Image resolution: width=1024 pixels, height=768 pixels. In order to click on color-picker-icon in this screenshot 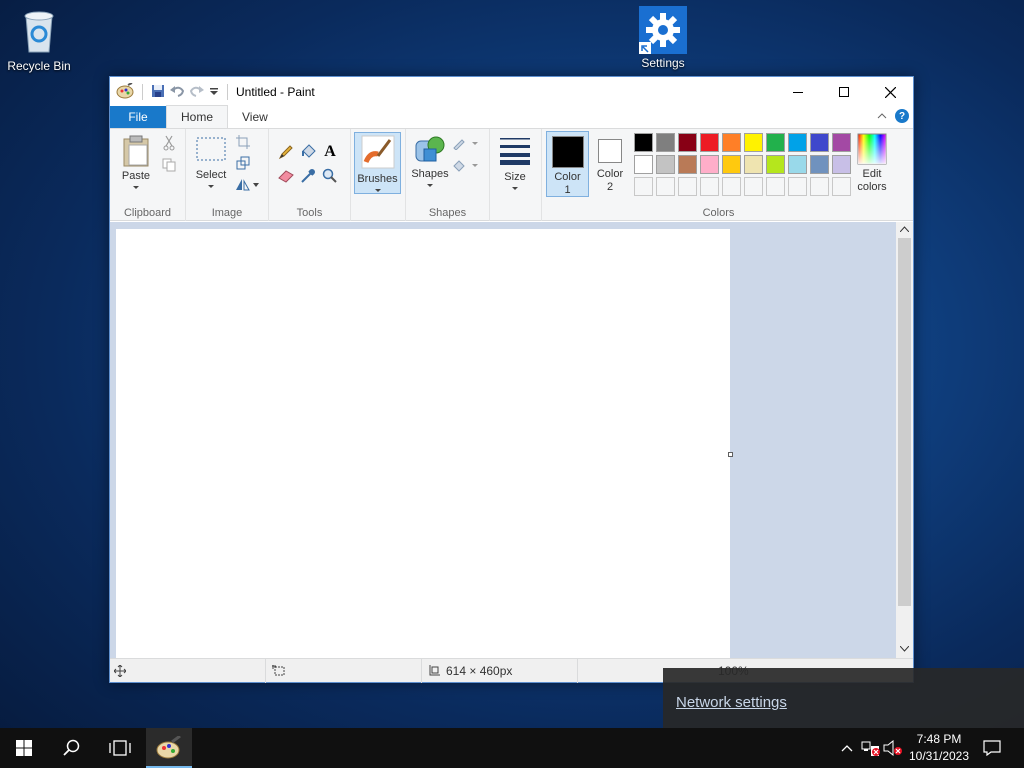, I will do `click(308, 176)`.